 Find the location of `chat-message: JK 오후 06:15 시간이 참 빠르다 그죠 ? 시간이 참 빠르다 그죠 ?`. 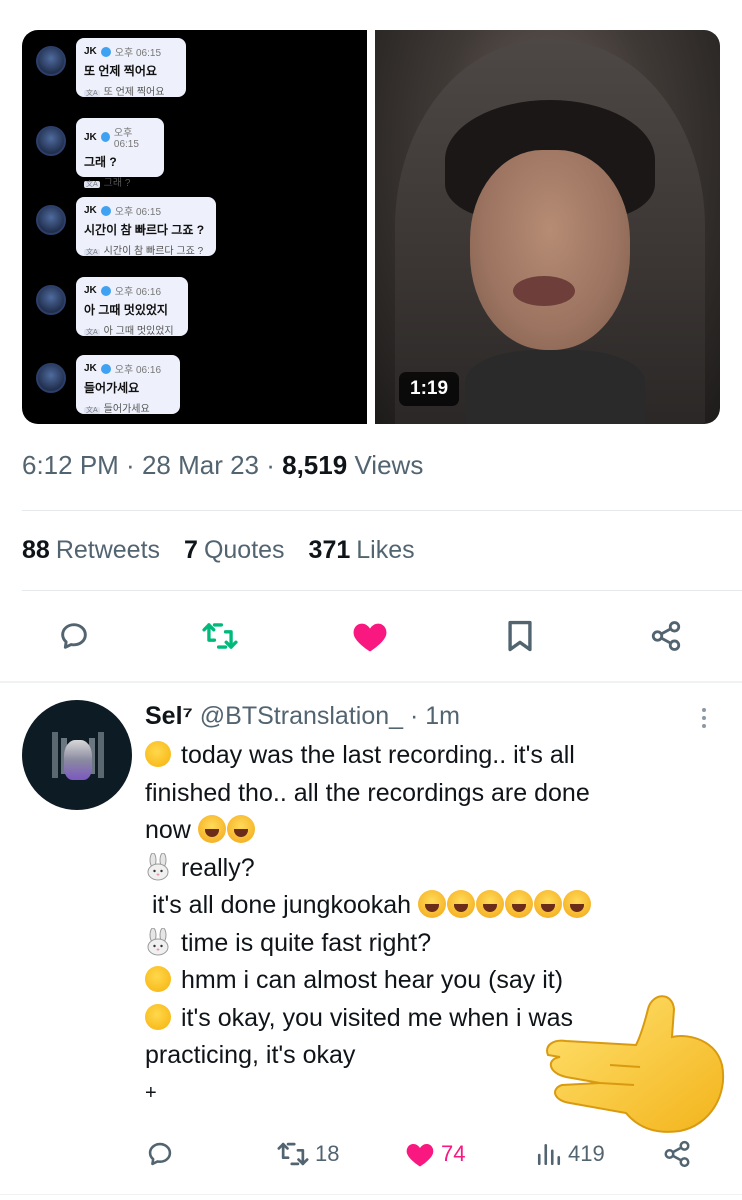

chat-message: JK 오후 06:15 시간이 참 빠르다 그죠 ? 시간이 참 빠르다 그죠 ? is located at coordinates (126, 227).